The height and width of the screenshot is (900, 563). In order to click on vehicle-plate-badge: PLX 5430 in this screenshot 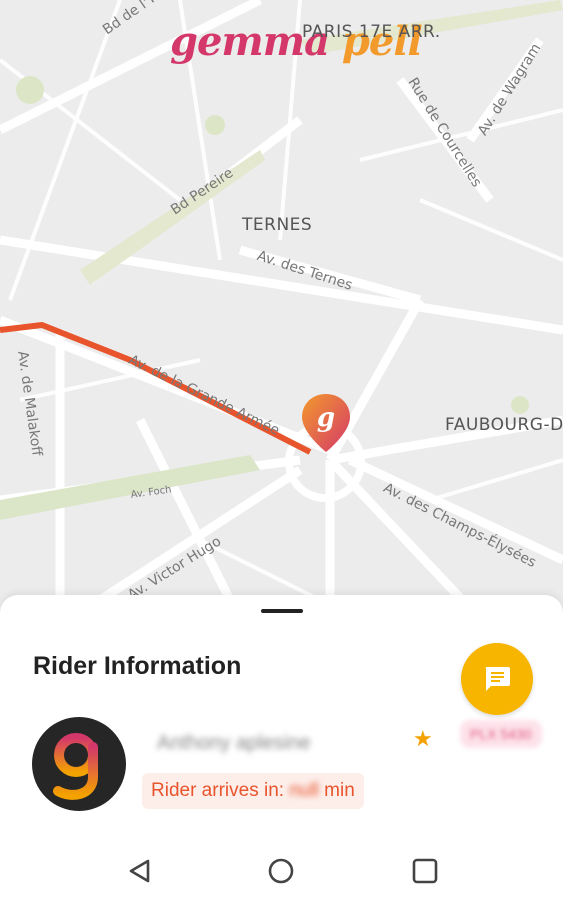, I will do `click(501, 734)`.